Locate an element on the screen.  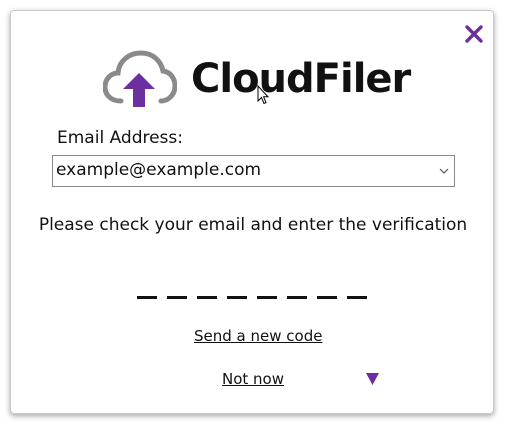
email-value: example@example.com is located at coordinates (159, 170).